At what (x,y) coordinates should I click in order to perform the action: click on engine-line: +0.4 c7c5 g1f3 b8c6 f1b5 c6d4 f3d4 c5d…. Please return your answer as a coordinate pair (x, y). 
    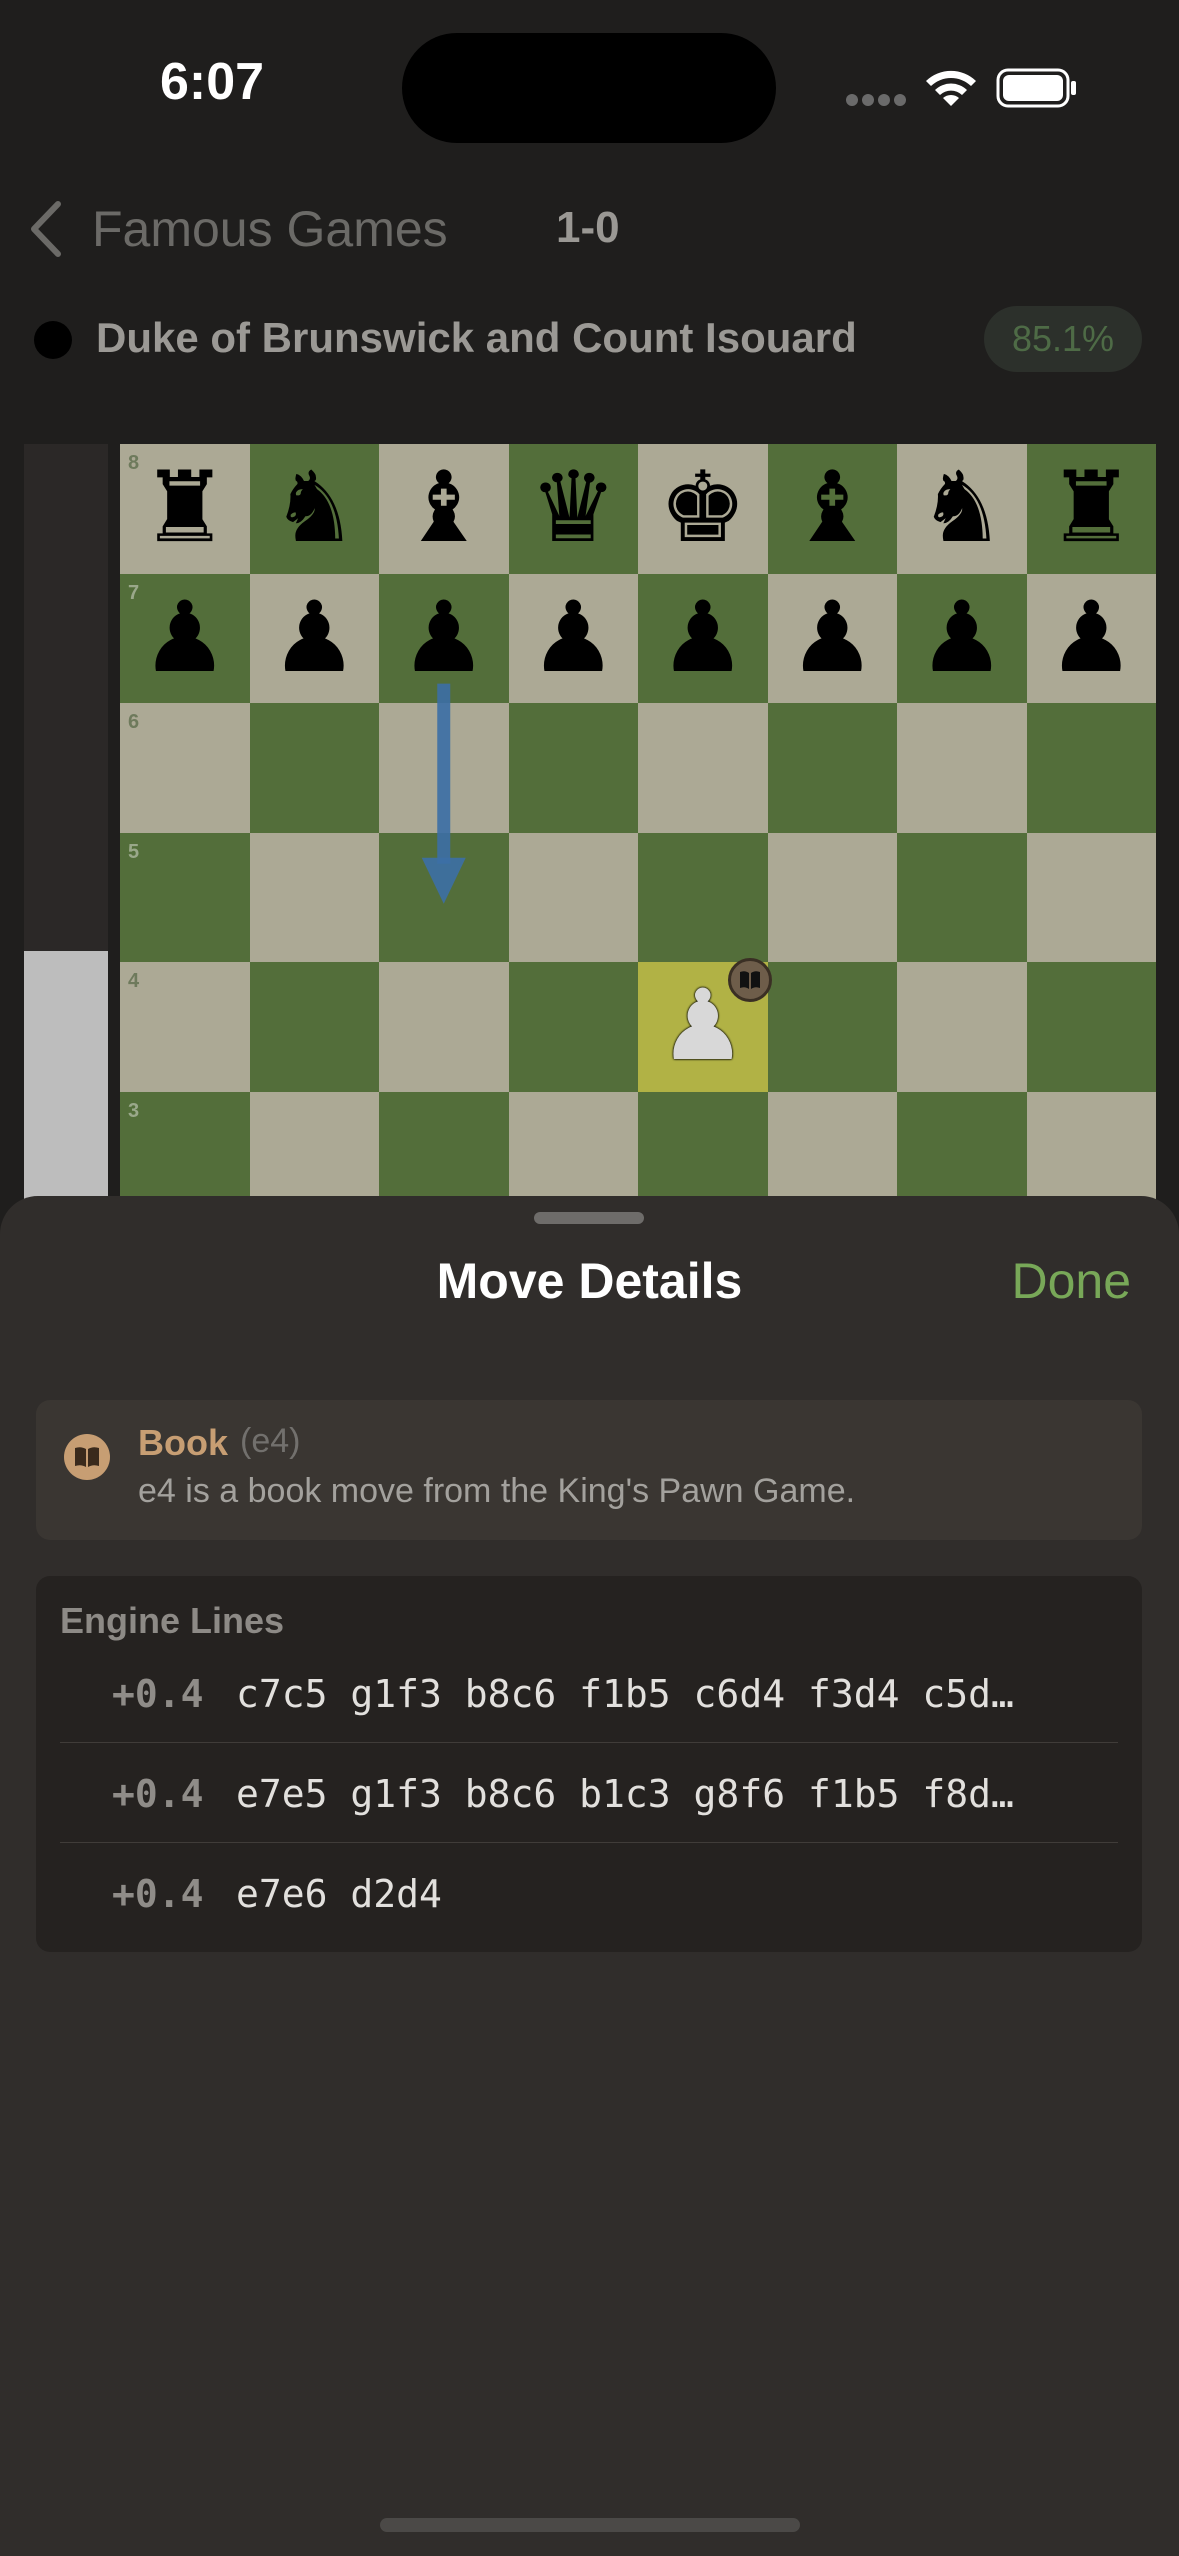
    Looking at the image, I should click on (589, 1694).